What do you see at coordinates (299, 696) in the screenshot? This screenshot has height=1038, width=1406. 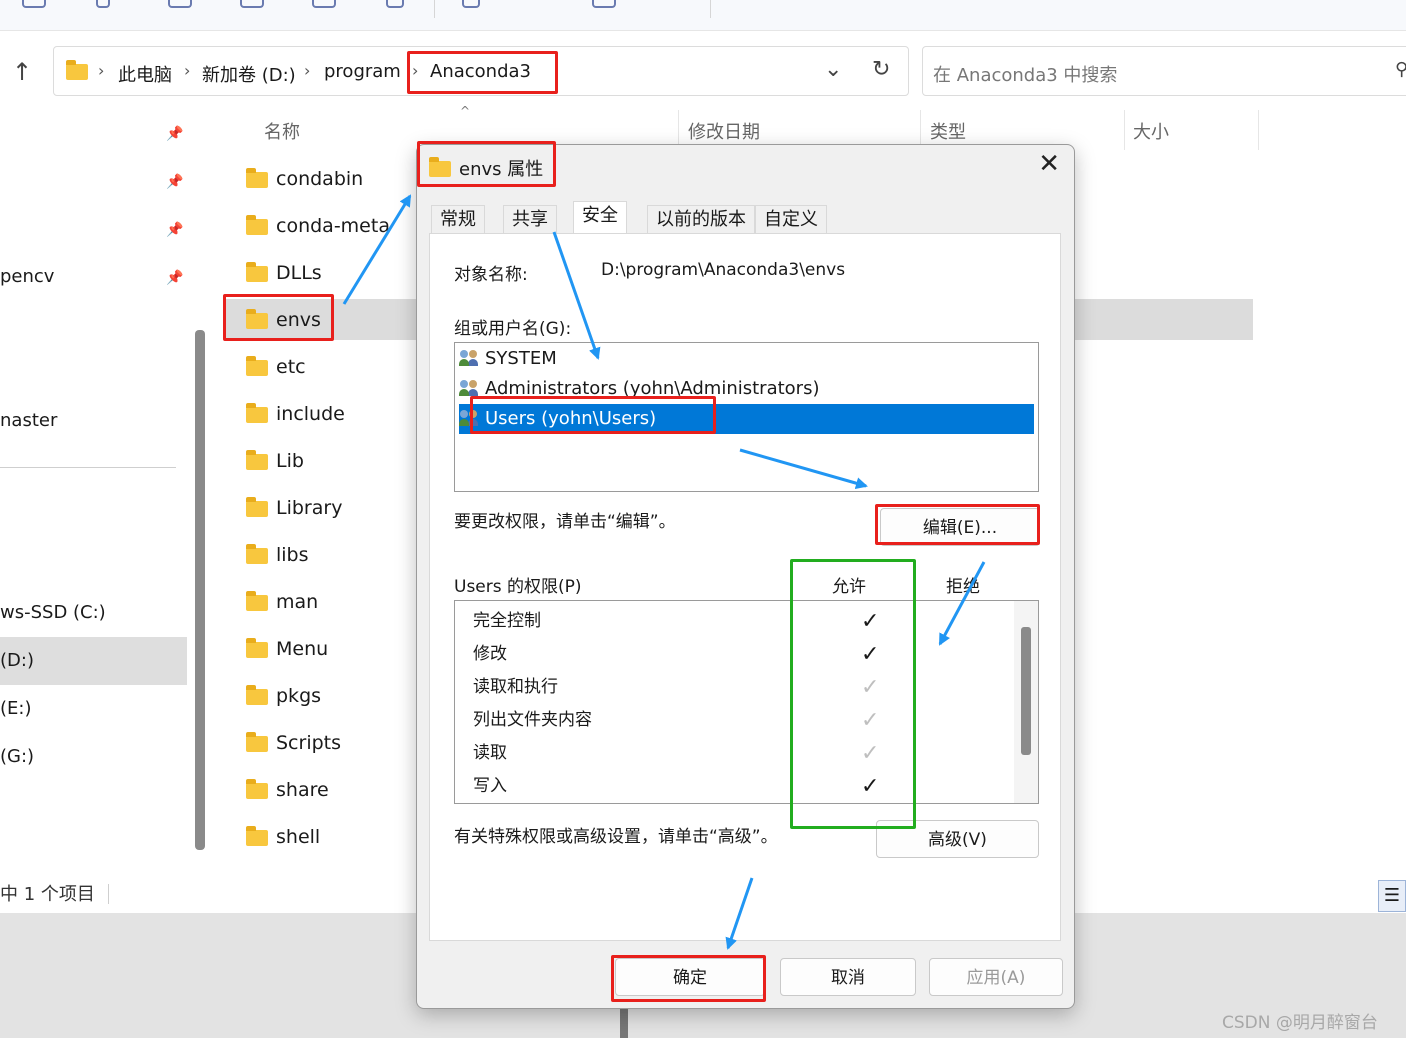 I see `file-name: pkgs` at bounding box center [299, 696].